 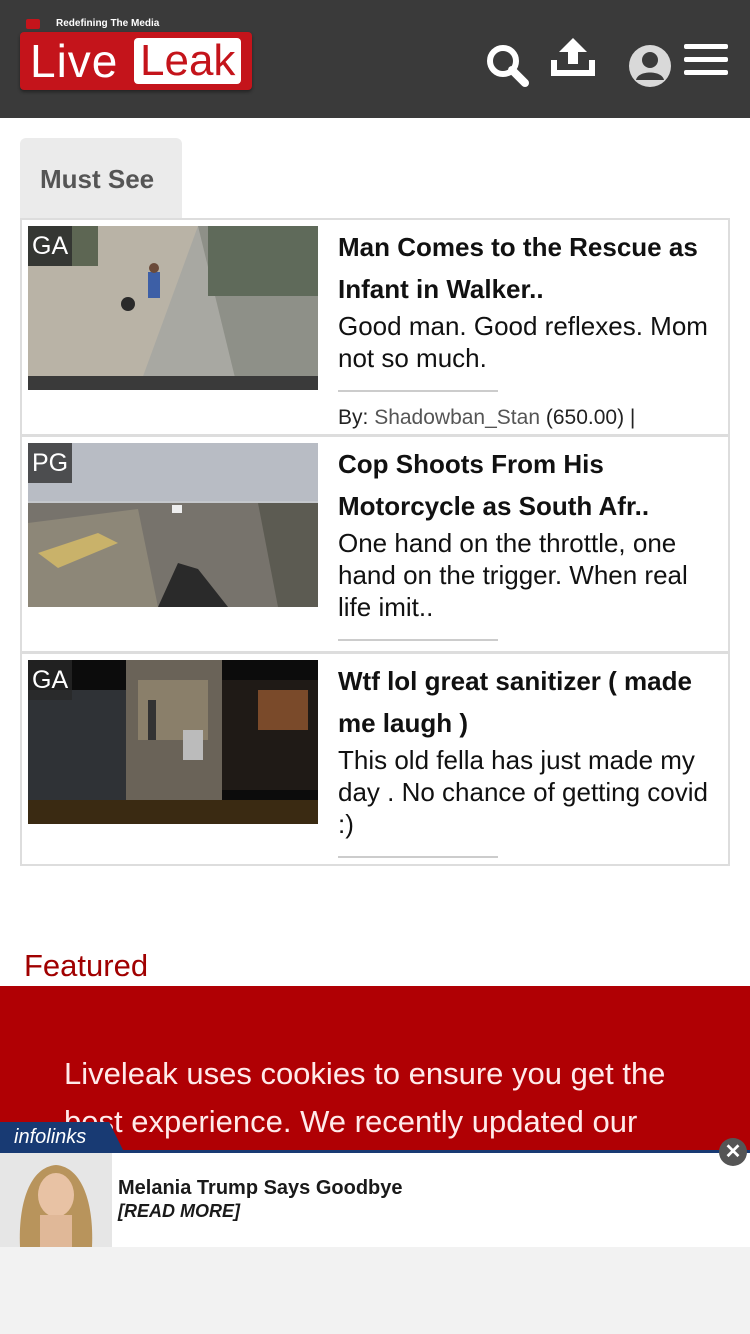 What do you see at coordinates (173, 525) in the screenshot?
I see `video-thumbnail: PG` at bounding box center [173, 525].